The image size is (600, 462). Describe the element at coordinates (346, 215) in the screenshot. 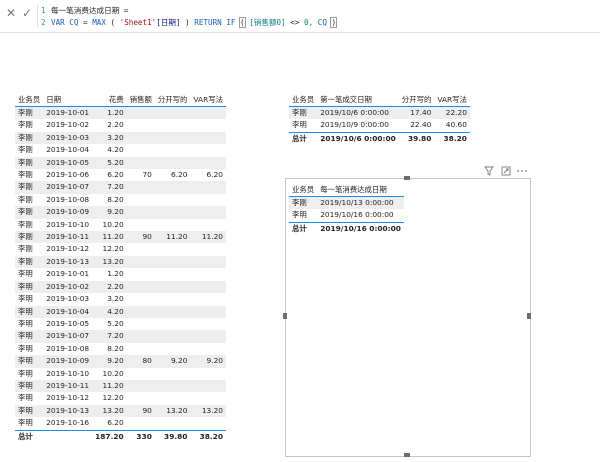

I see `table-row: 李明 2019/10/16 0:00:00` at that location.